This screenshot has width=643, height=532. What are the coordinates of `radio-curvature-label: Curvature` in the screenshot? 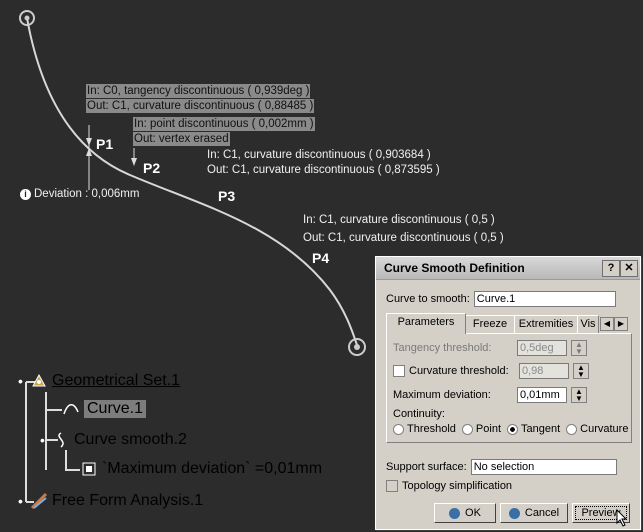 It's located at (604, 429).